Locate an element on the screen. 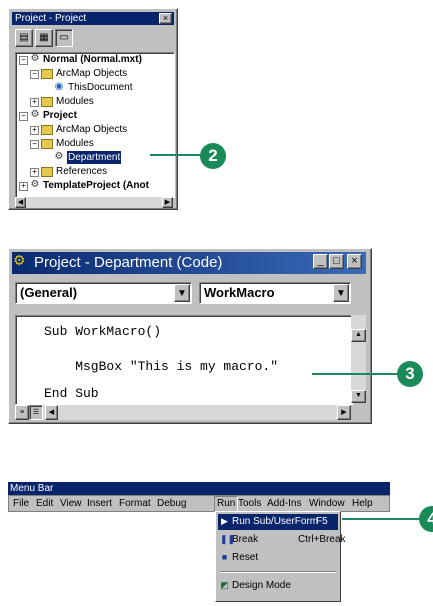 This screenshot has height=606, width=433. callout-3: 3 is located at coordinates (410, 374).